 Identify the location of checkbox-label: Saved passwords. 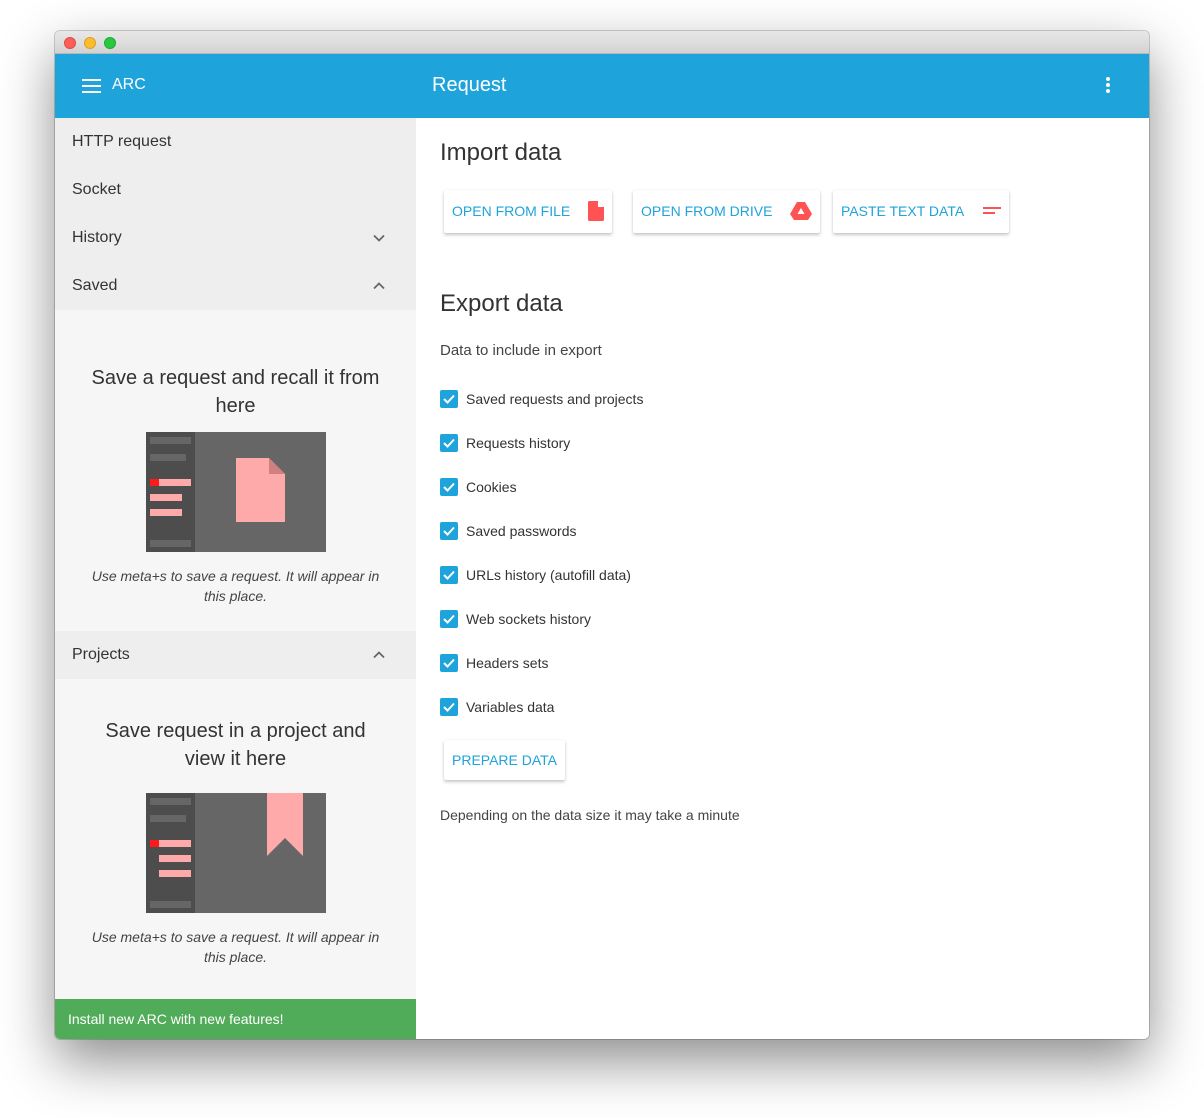
(521, 531).